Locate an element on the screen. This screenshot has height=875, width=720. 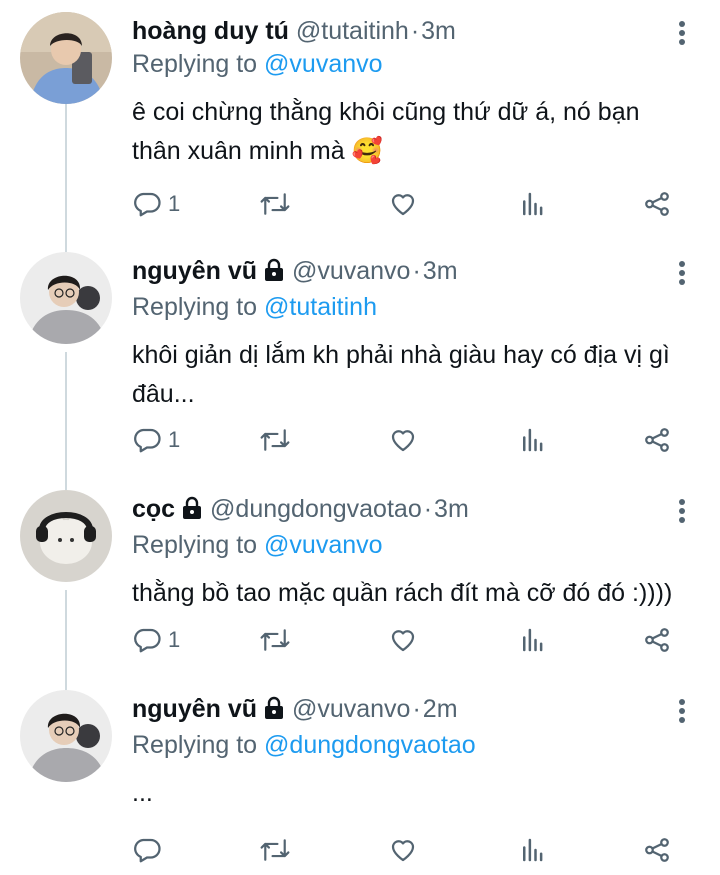
replying-mention: @tutaitinh is located at coordinates (320, 307).